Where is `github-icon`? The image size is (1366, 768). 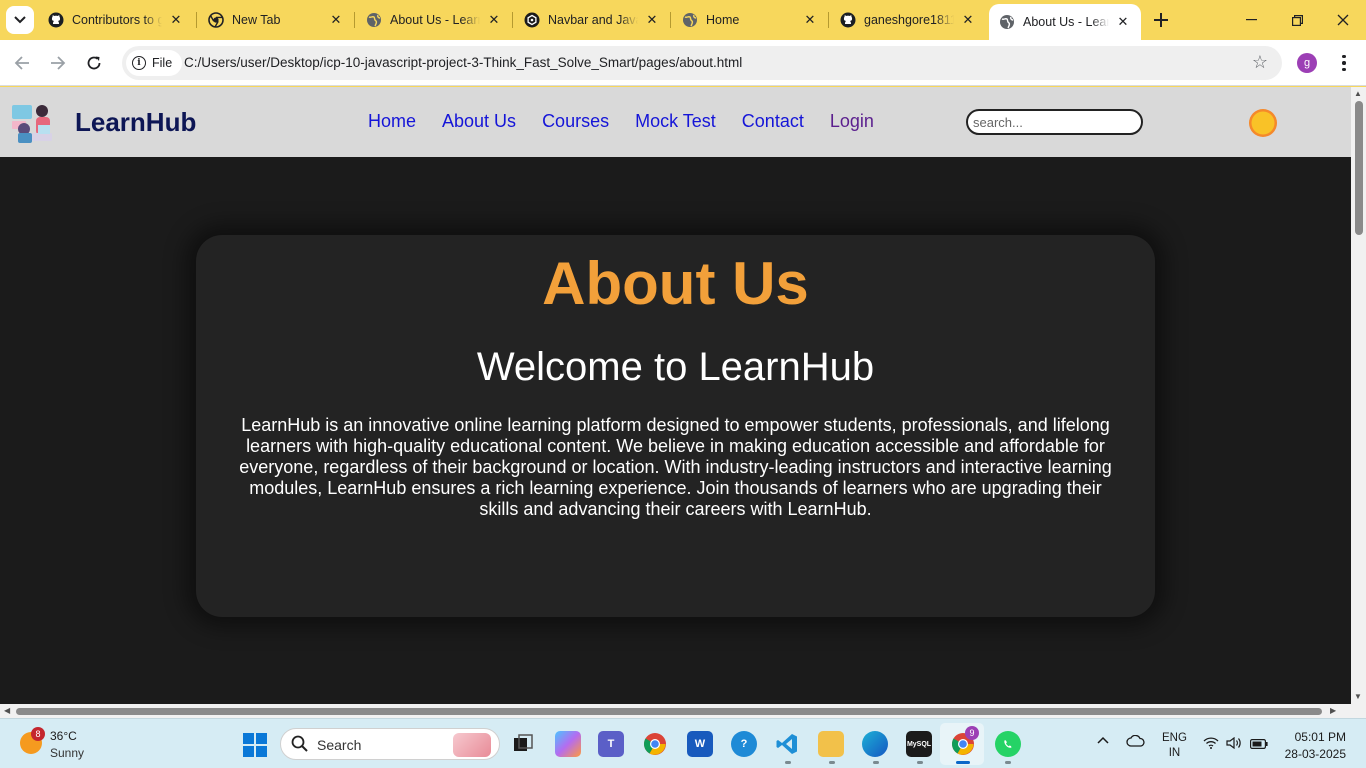
github-icon is located at coordinates (848, 20).